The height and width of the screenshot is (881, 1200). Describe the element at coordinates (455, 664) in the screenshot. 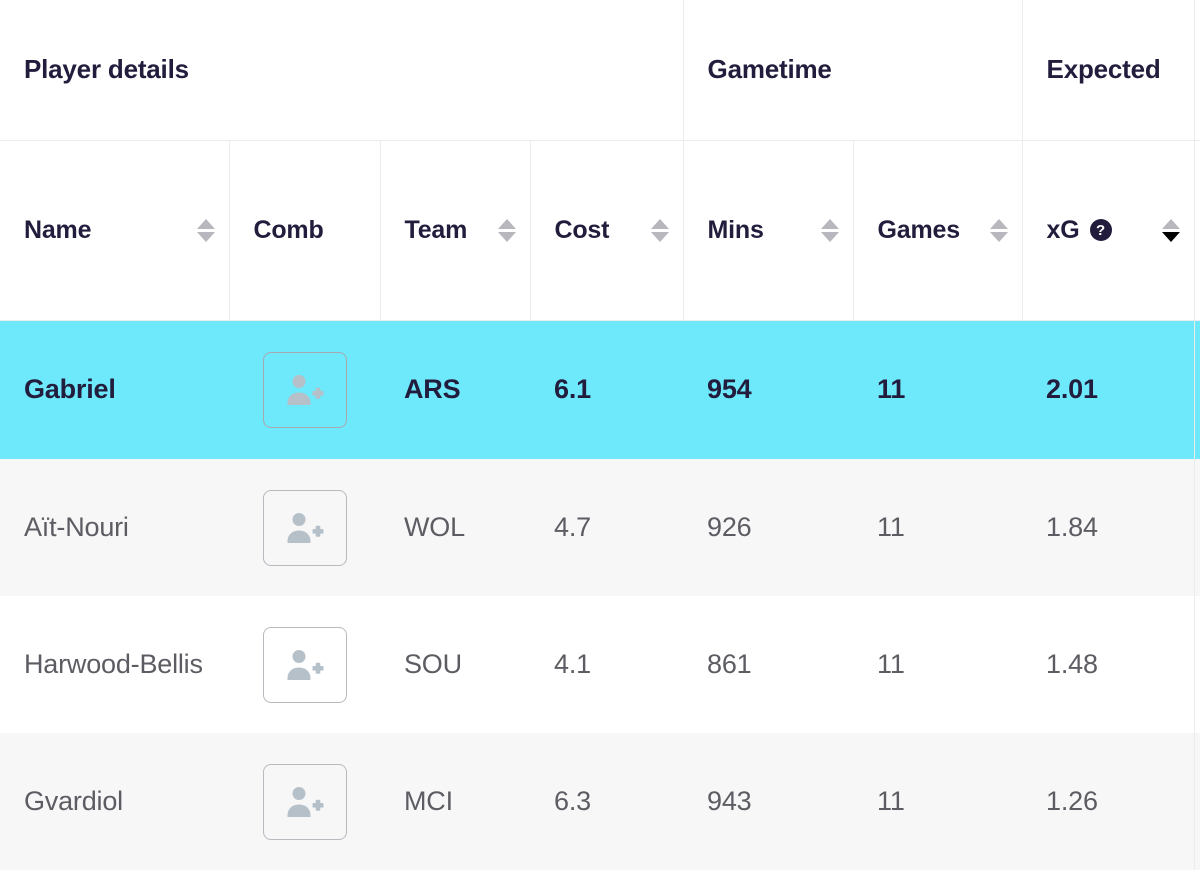

I see `cell-team: SOU` at that location.